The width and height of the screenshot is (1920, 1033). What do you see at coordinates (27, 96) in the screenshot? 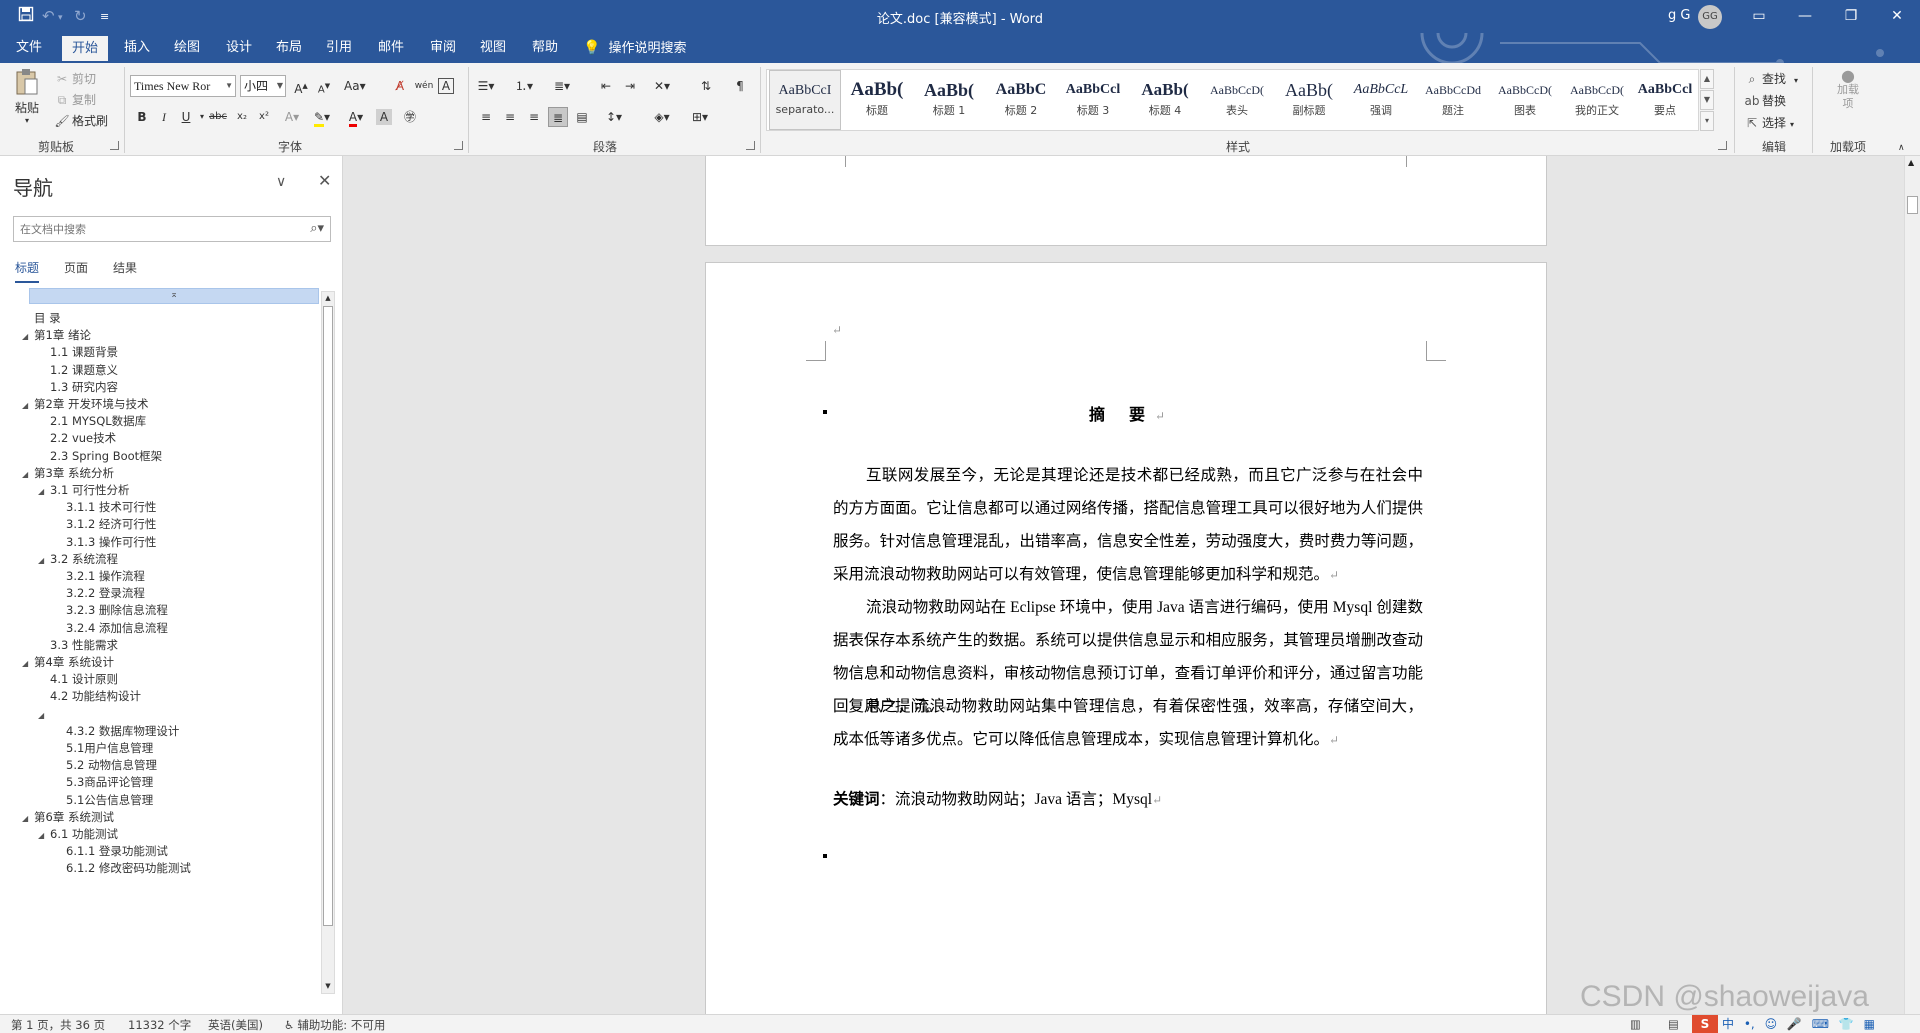
I see `paste-button: 粘贴 ▾` at bounding box center [27, 96].